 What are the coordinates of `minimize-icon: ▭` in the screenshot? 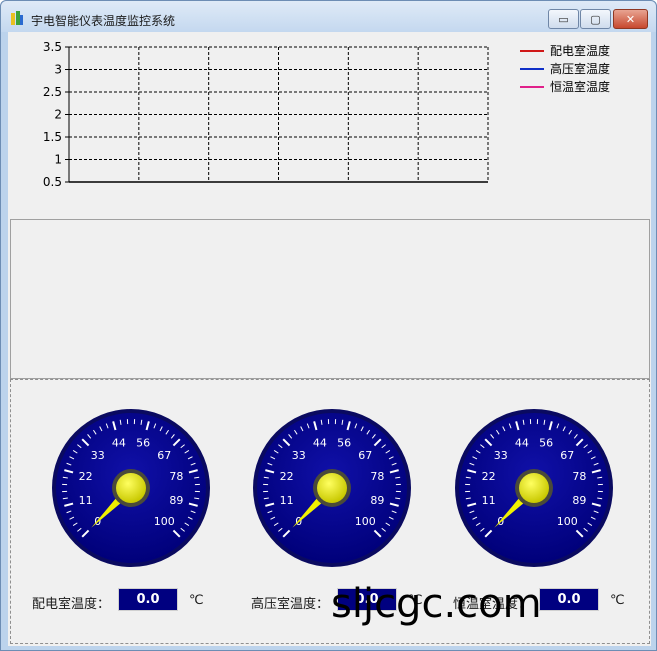 It's located at (563, 19).